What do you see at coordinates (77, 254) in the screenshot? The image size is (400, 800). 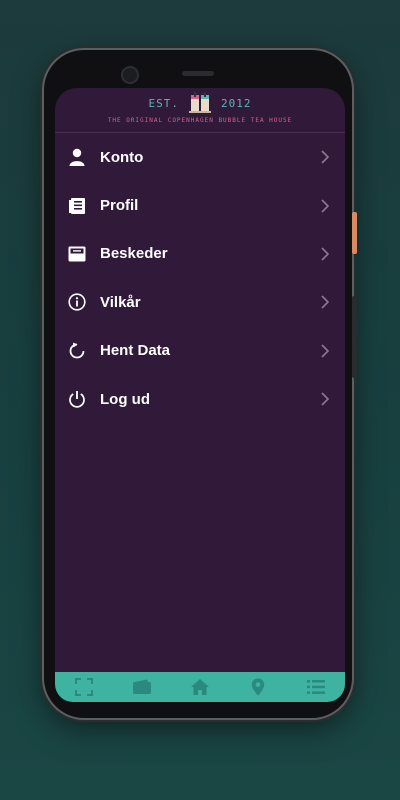 I see `inbox-icon` at bounding box center [77, 254].